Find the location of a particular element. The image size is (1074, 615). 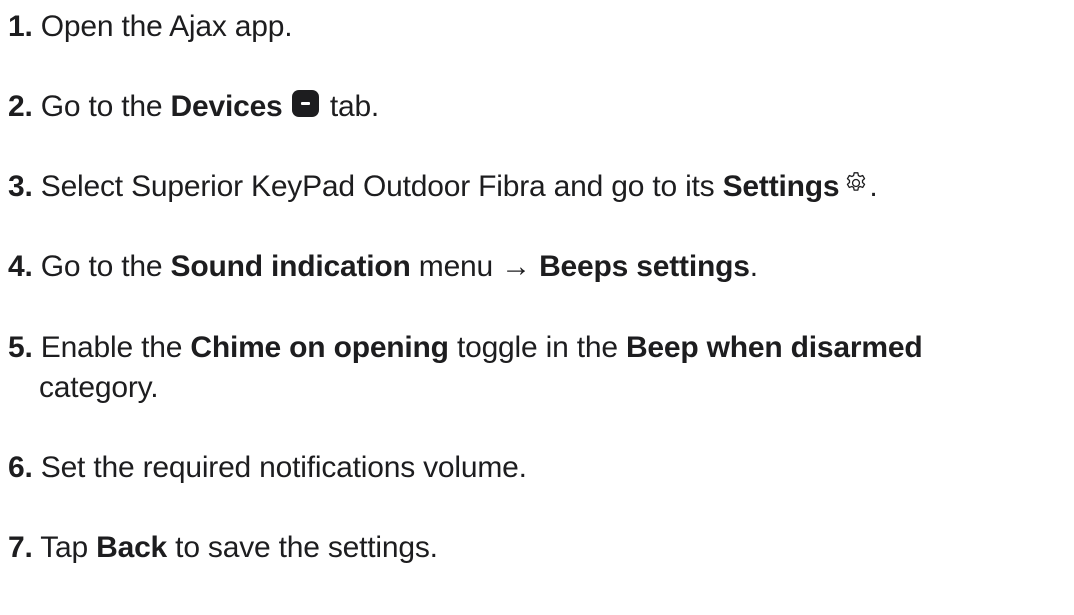

step-text: category. is located at coordinates (99, 387).